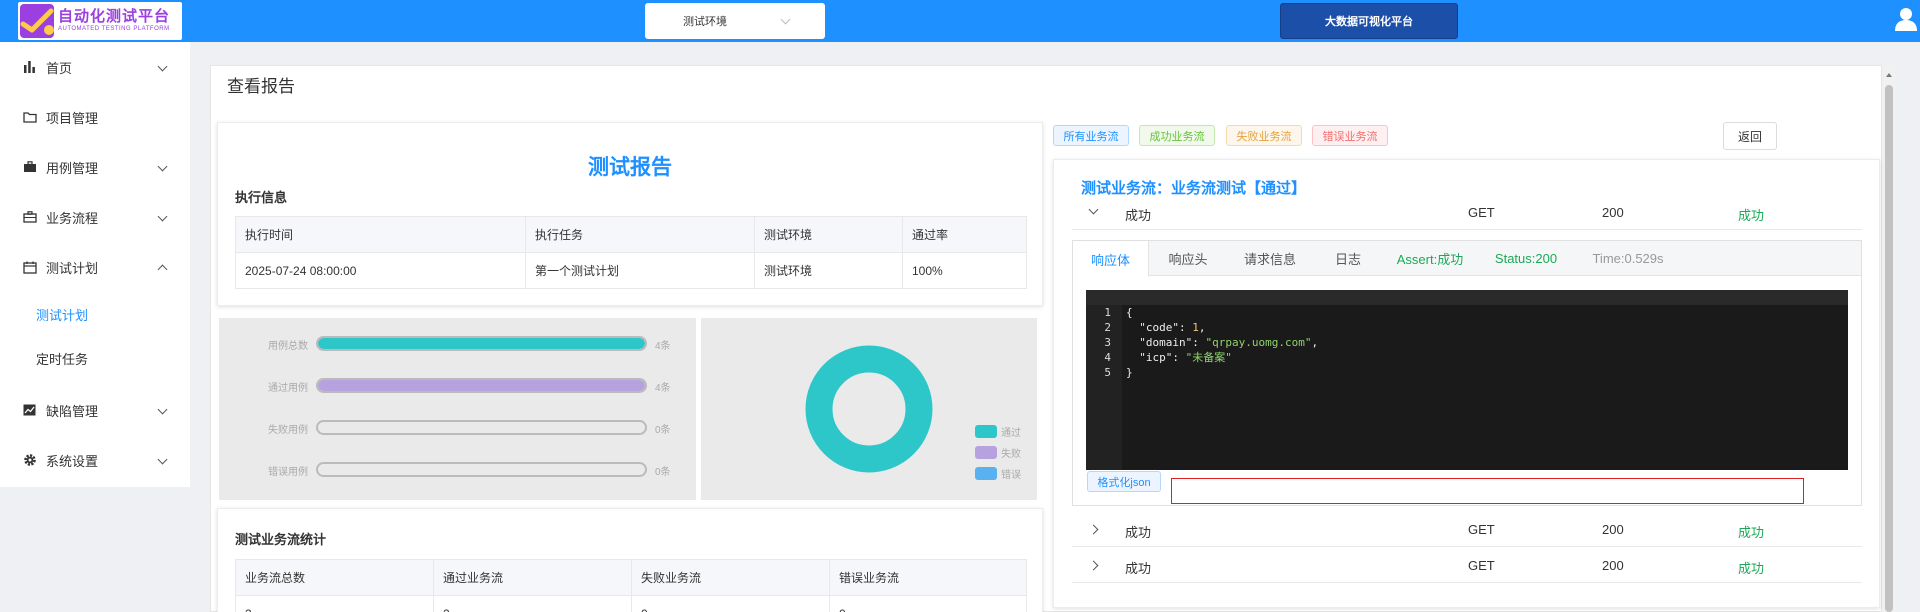 The image size is (1920, 612). Describe the element at coordinates (62, 315) in the screenshot. I see `sidebar-subitem-label: 测试计划` at that location.